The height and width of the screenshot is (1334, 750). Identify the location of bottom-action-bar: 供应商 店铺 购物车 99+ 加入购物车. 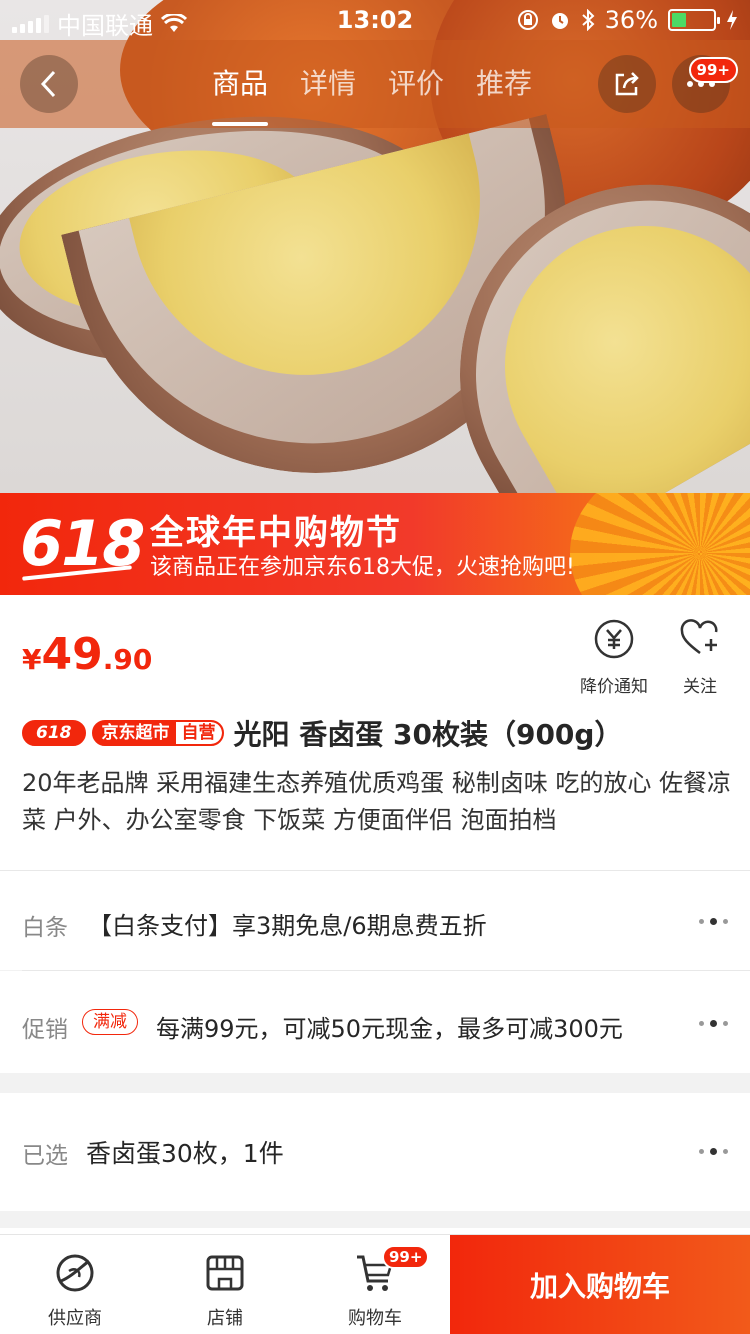
(375, 1284).